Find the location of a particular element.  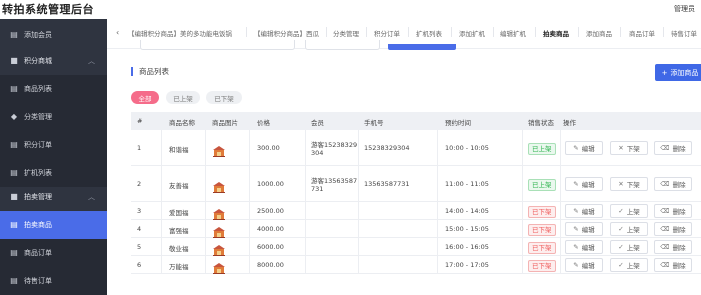

top-bar: 转拍系统管理后台 管理员 is located at coordinates (350, 9).